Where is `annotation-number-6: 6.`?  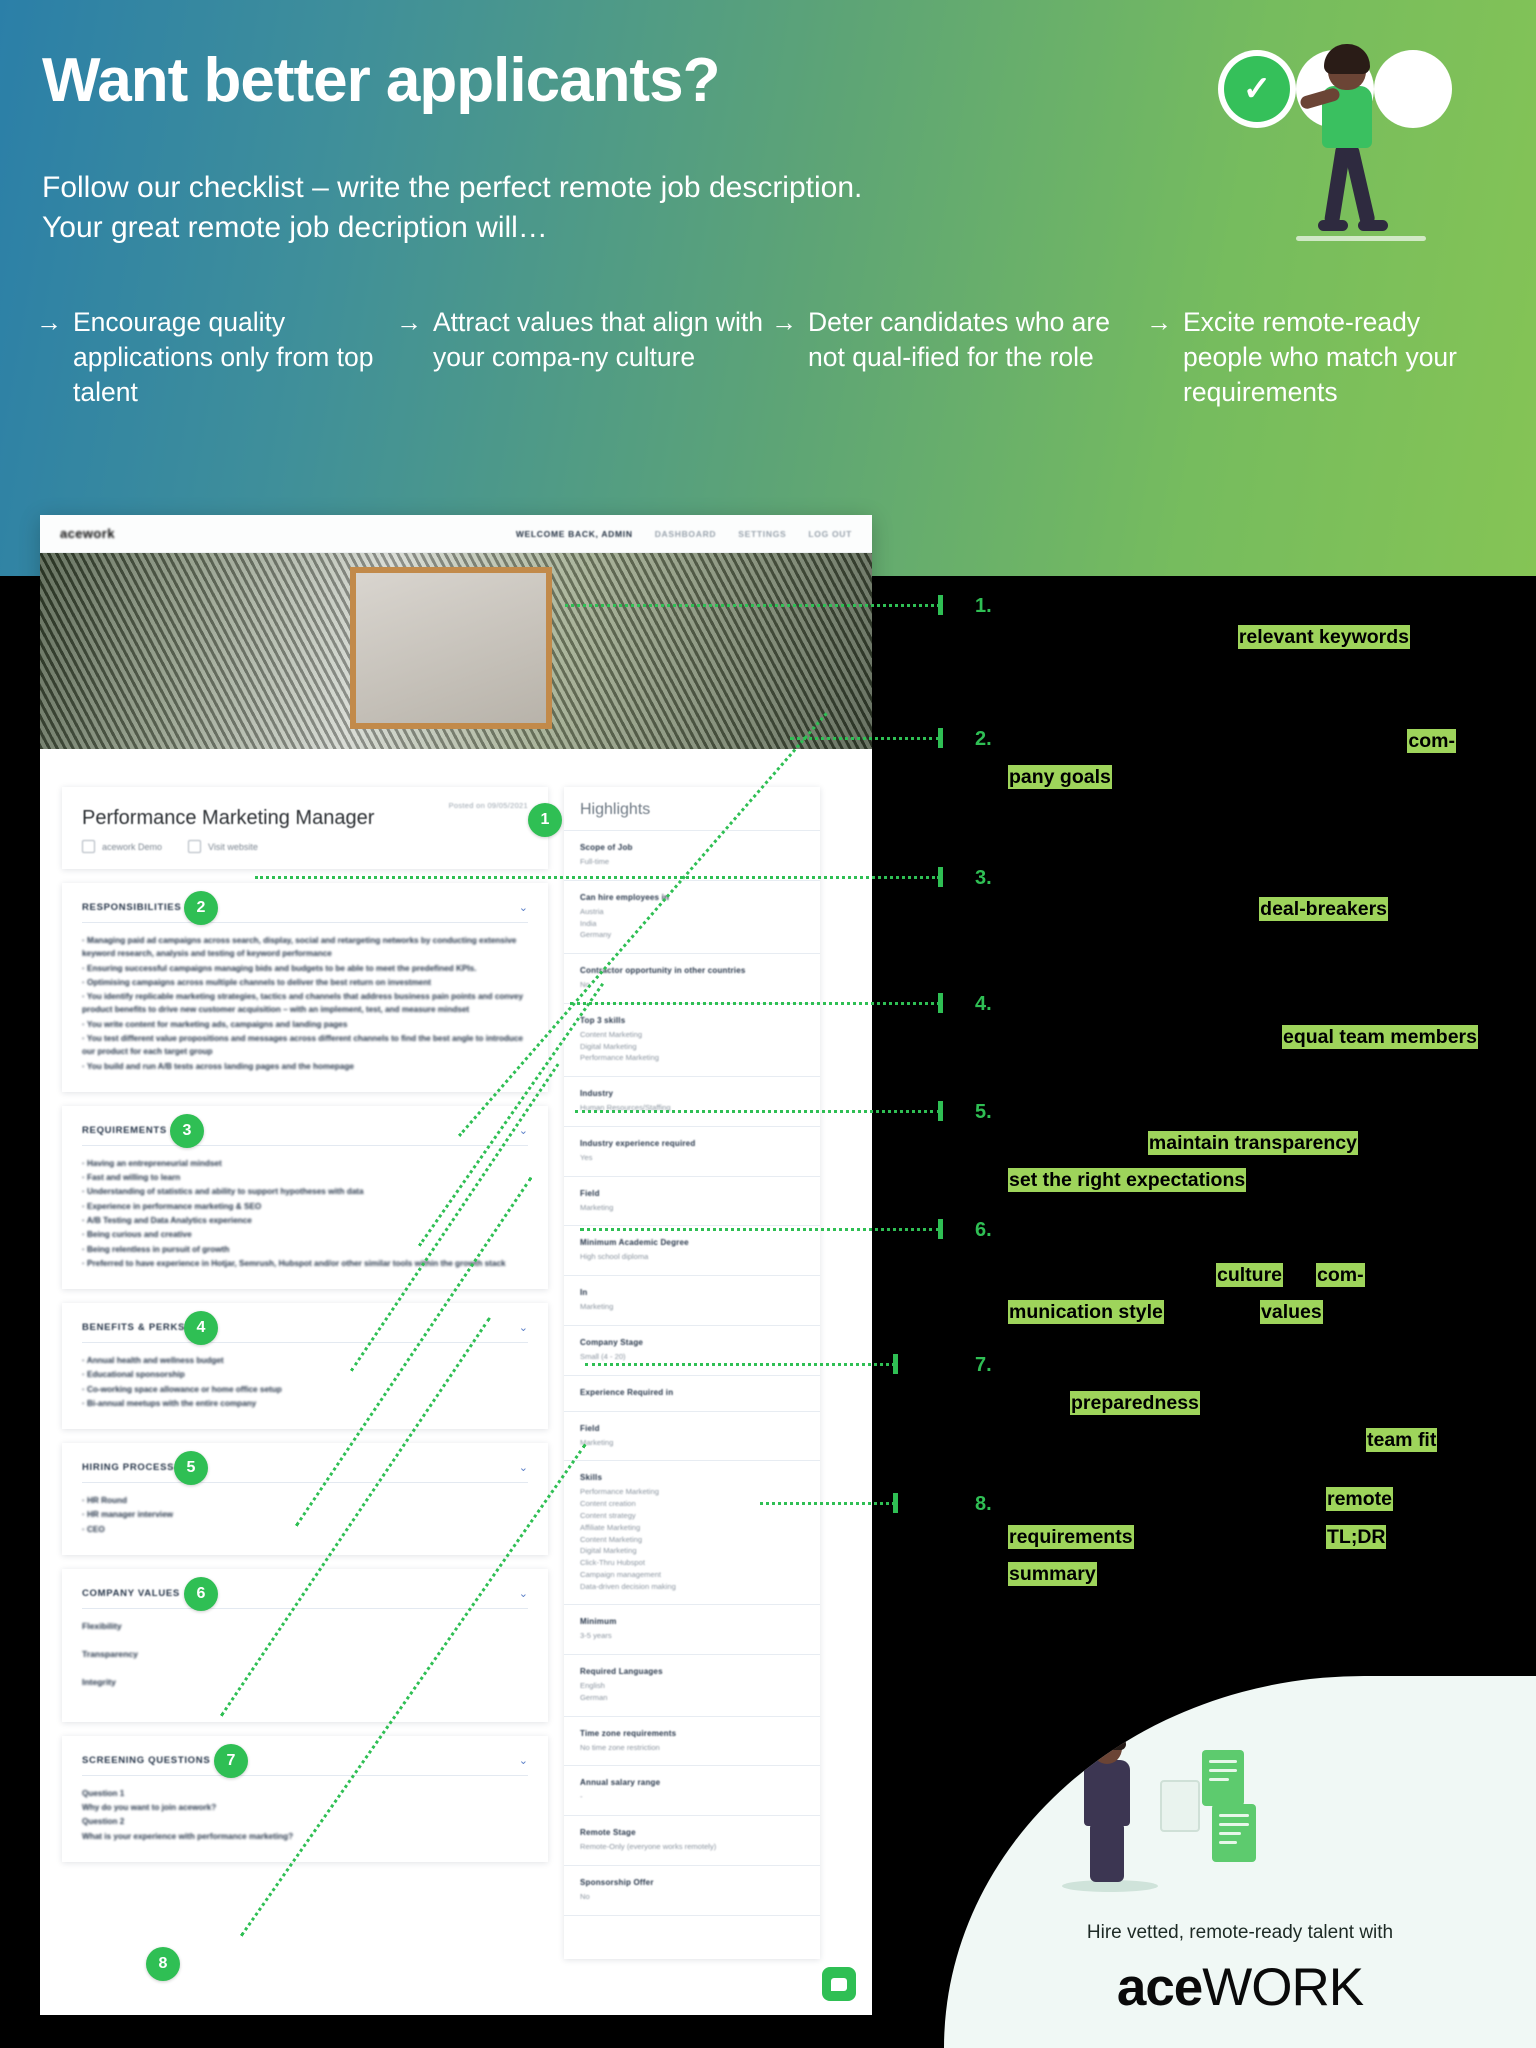 annotation-number-6: 6. is located at coordinates (983, 1230).